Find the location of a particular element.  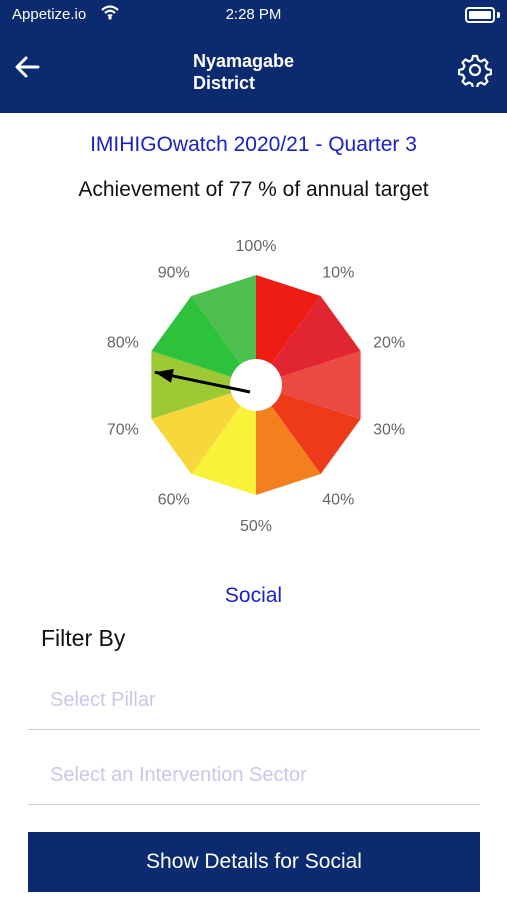

select-sector-dropdown: Select an Intervention Sector is located at coordinates (254, 778).